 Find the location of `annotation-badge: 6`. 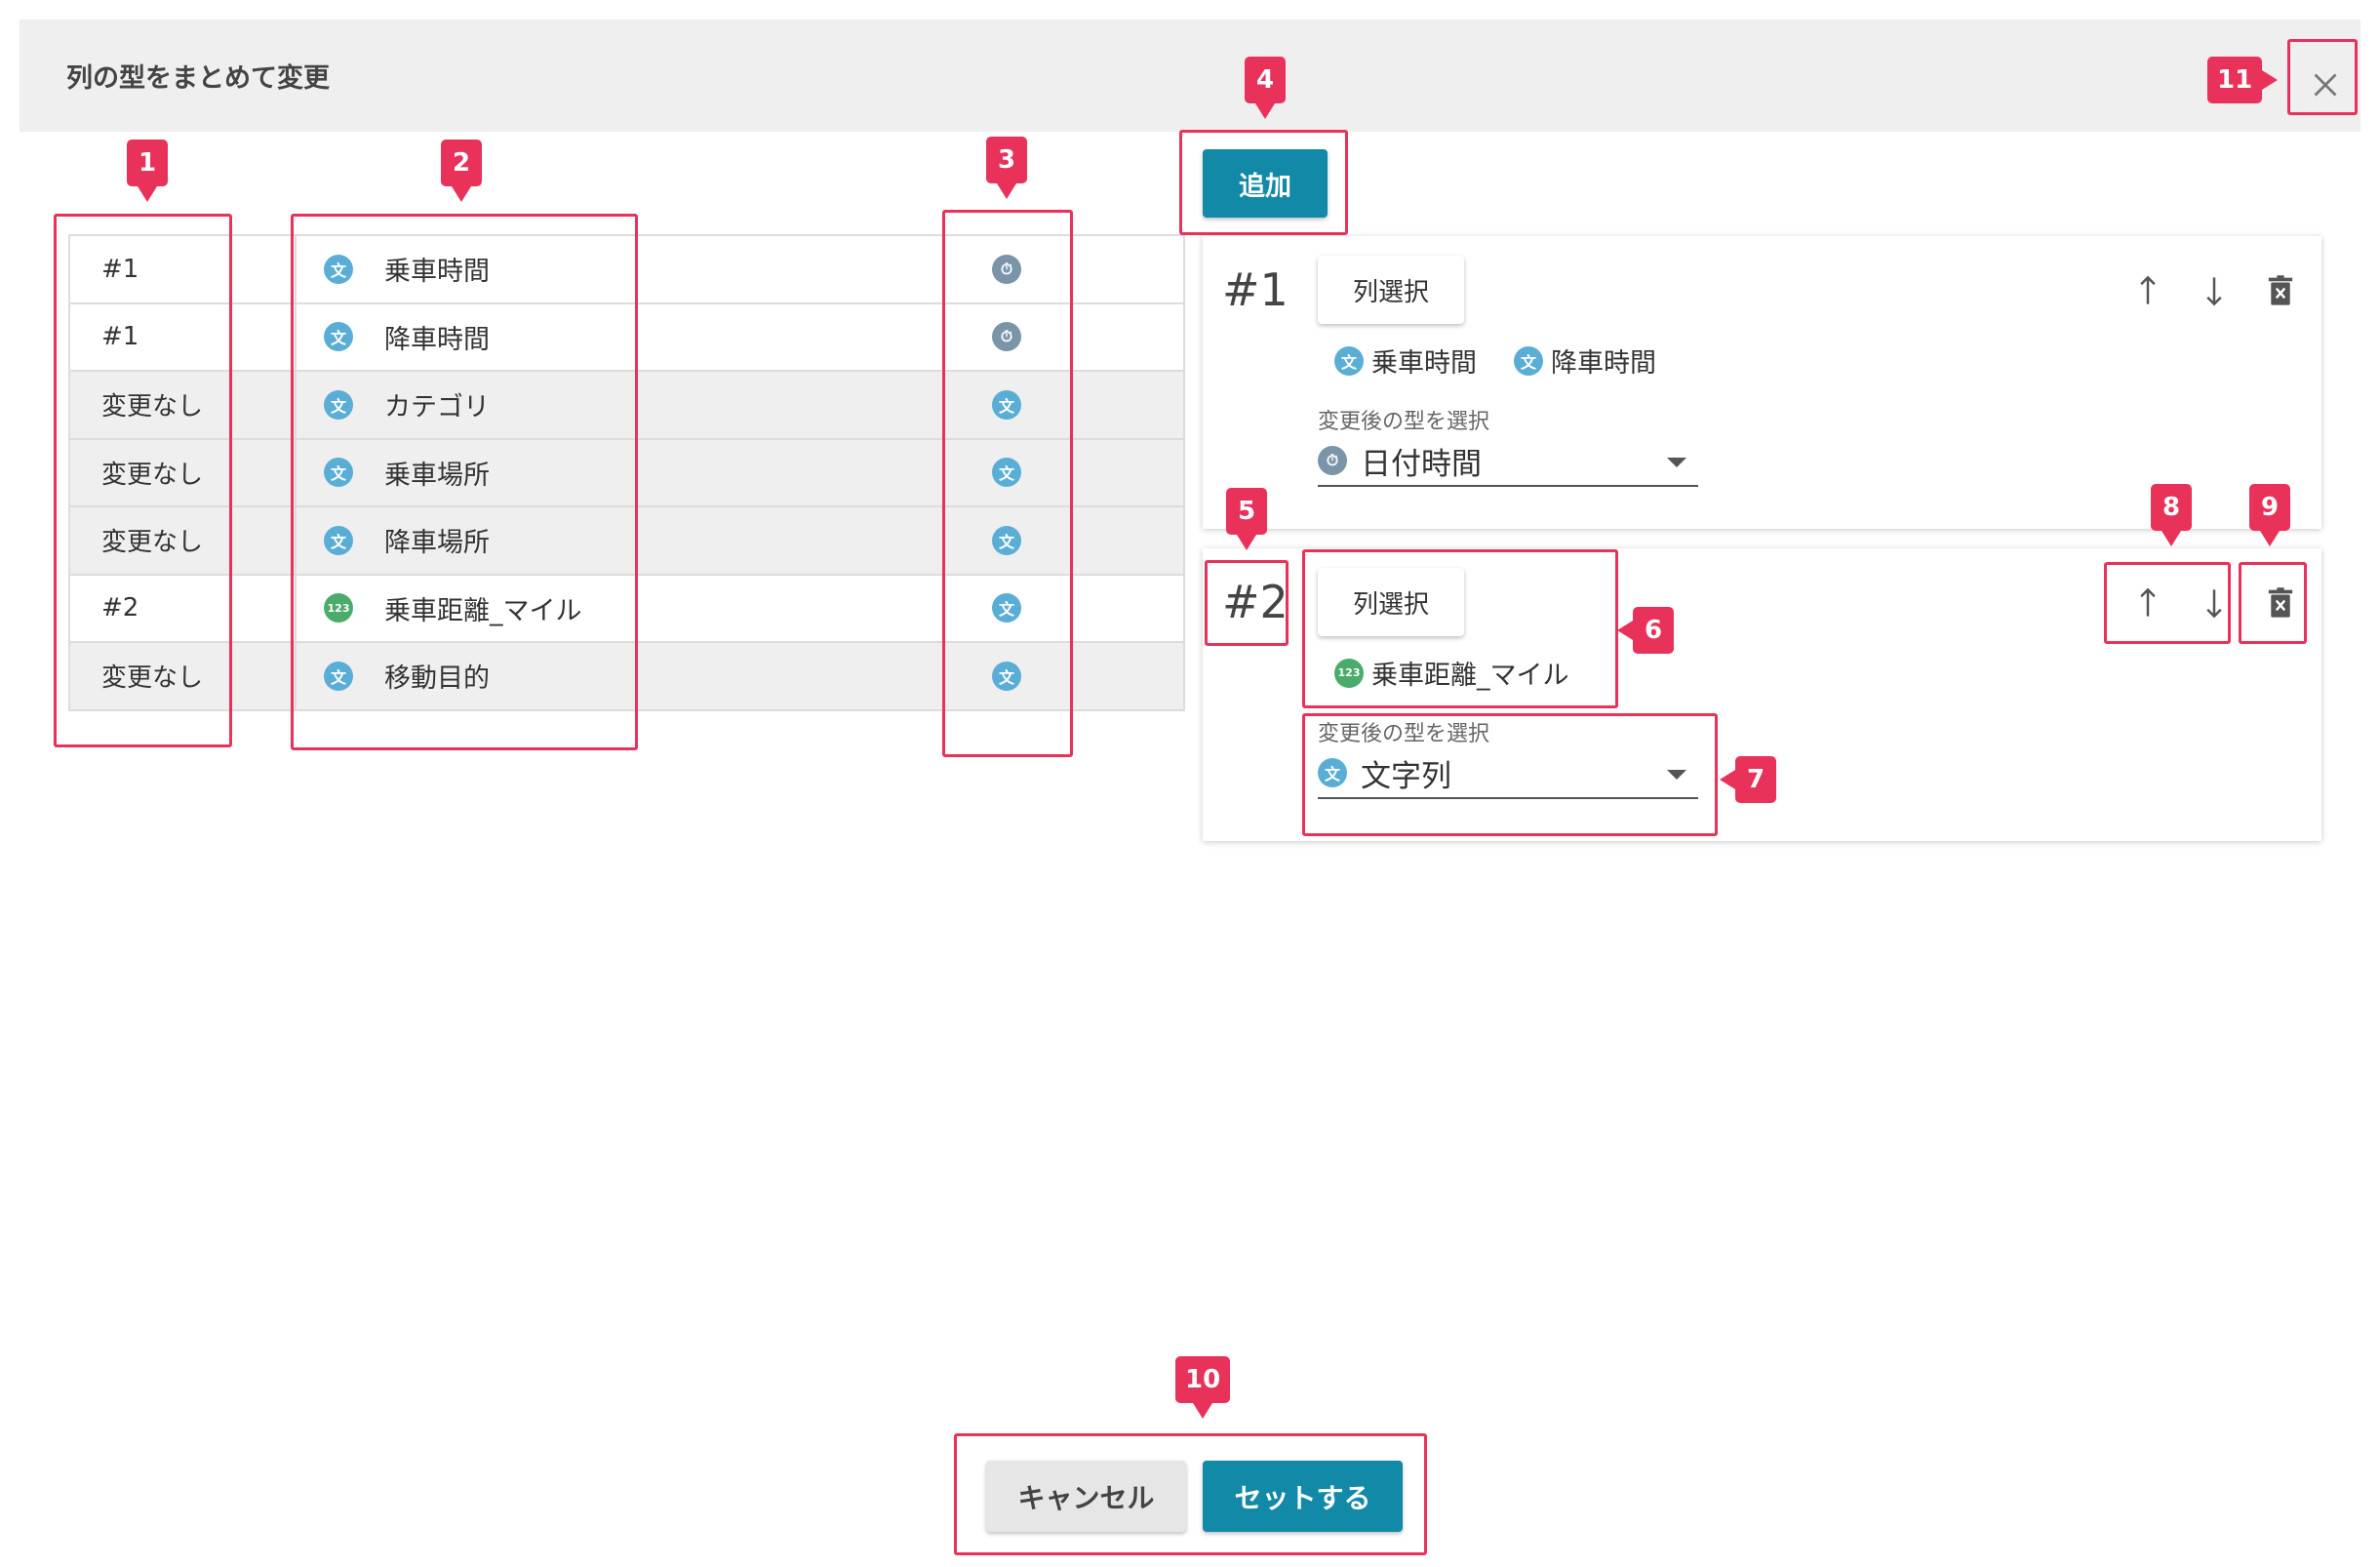

annotation-badge: 6 is located at coordinates (1653, 631).